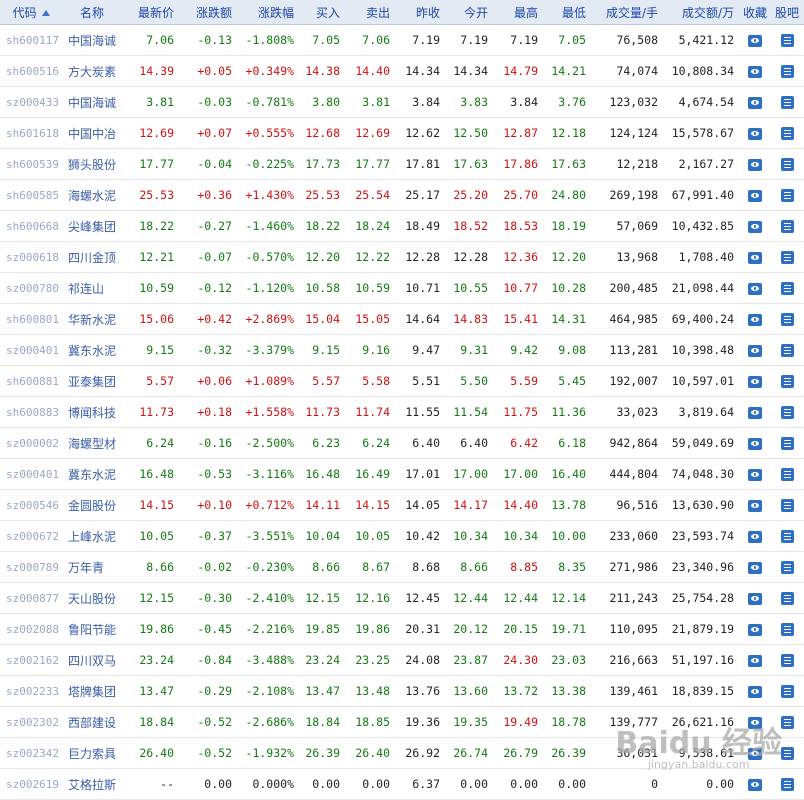  I want to click on cell-name: 鲁阳节能, so click(92, 629).